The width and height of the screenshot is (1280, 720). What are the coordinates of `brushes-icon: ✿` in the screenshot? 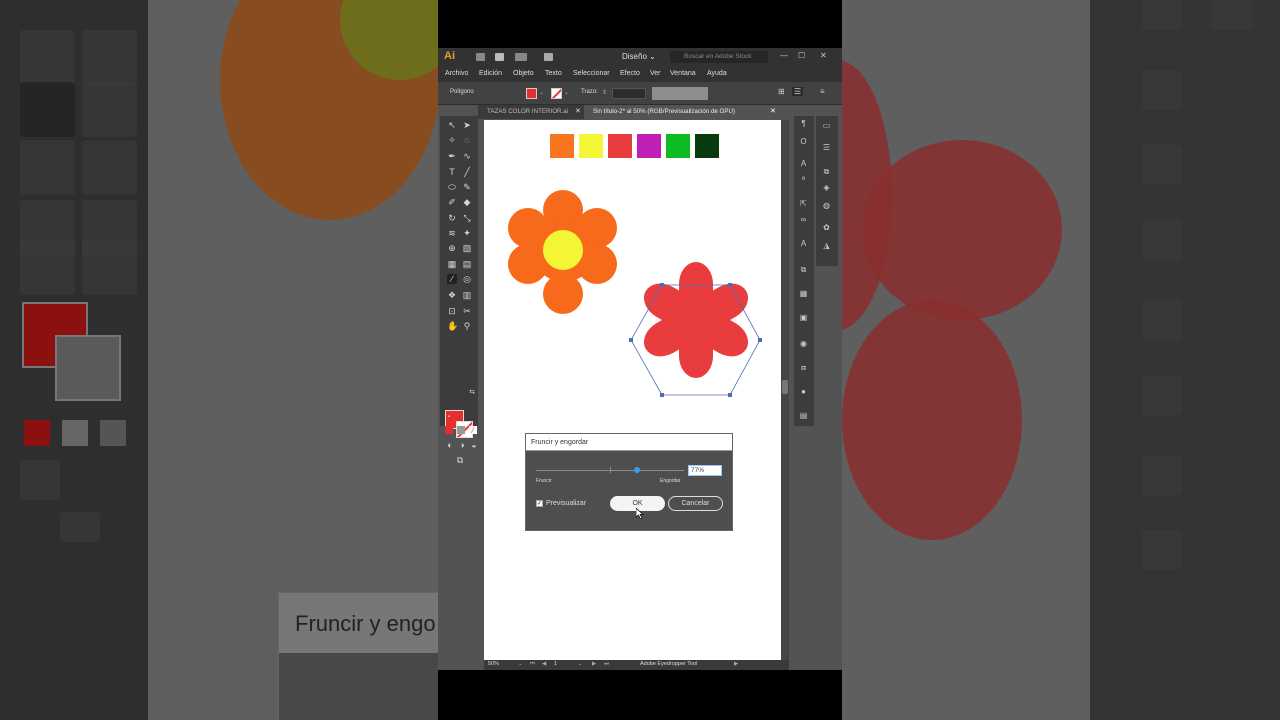 It's located at (826, 228).